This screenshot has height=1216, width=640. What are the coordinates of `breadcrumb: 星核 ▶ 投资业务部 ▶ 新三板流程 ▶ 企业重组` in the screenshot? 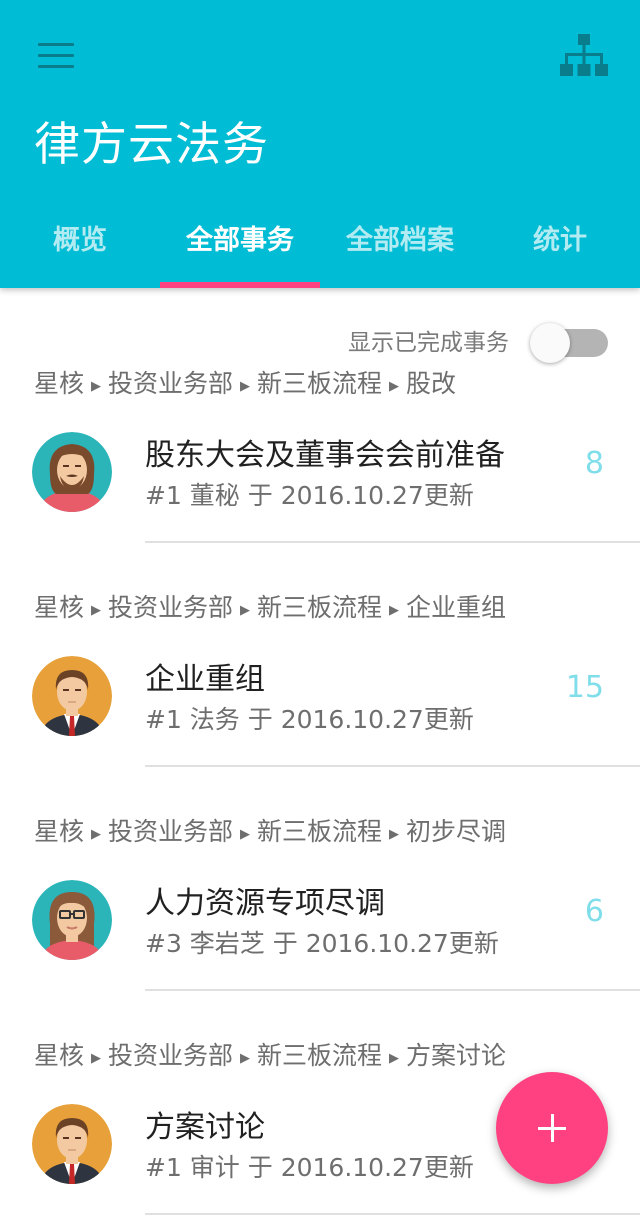 It's located at (270, 608).